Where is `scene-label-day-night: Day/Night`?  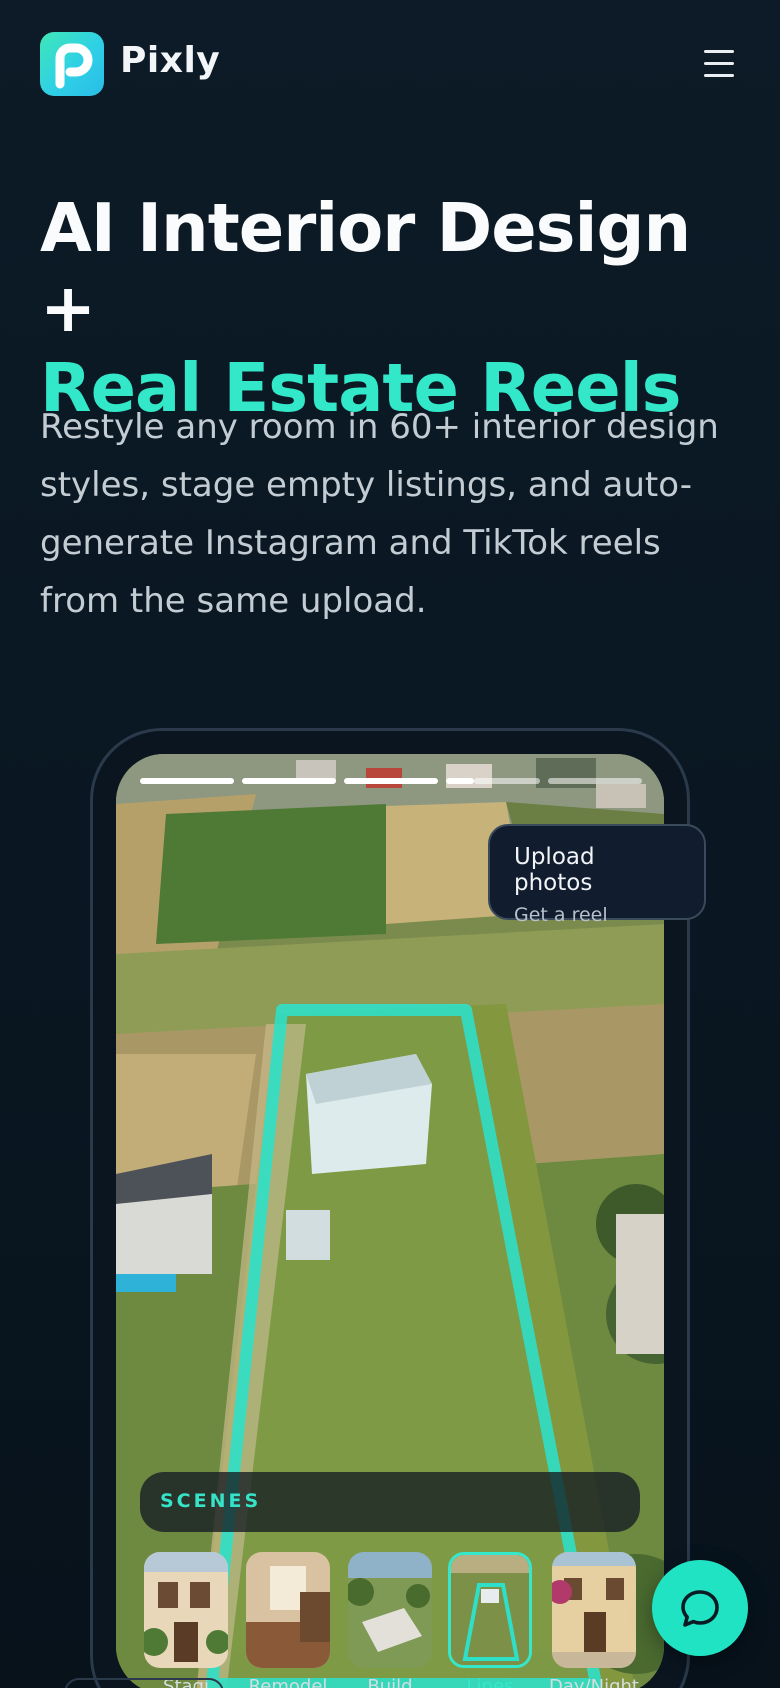
scene-label-day-night: Day/Night is located at coordinates (594, 1682).